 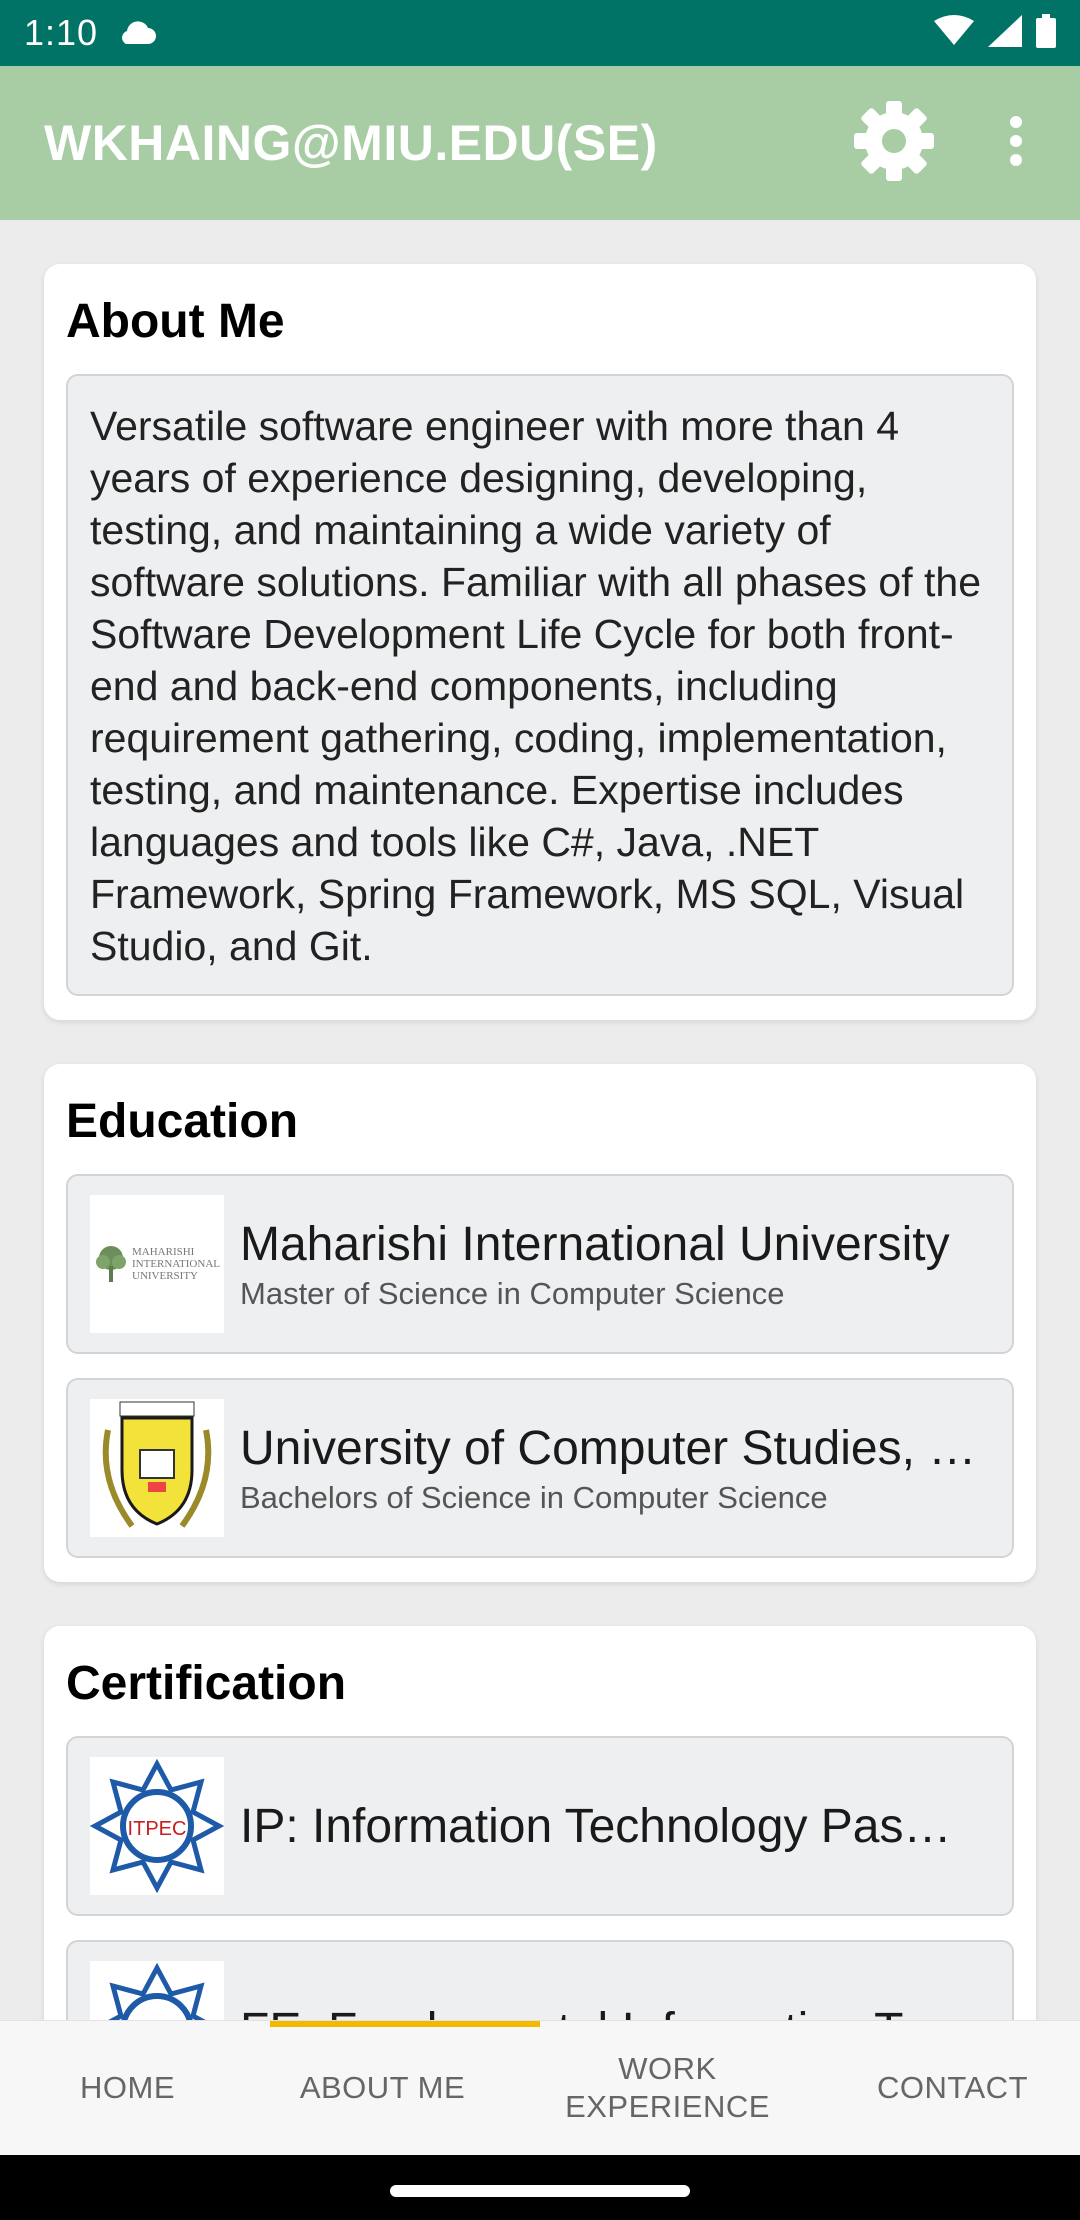 I want to click on battery-icon, so click(x=1046, y=33).